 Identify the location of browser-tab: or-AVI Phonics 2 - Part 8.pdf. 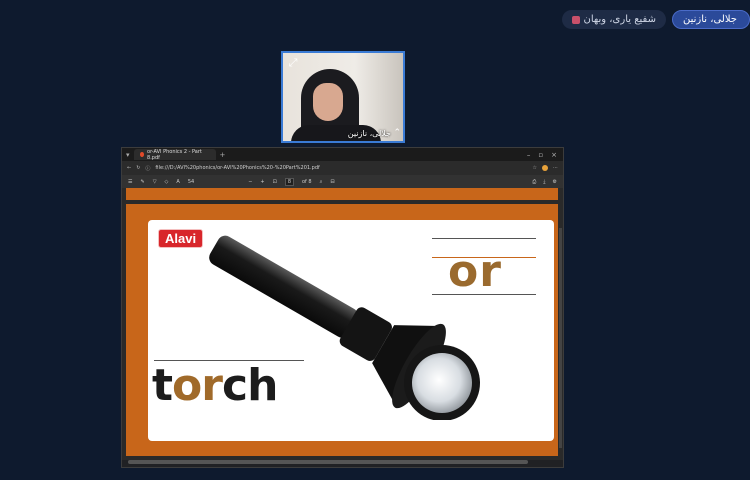
(174, 154).